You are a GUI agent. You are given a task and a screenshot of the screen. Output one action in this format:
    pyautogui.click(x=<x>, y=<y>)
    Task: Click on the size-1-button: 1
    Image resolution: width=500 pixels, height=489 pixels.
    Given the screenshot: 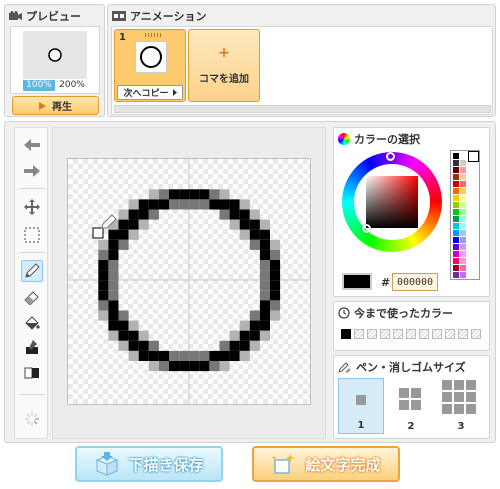 What is the action you would take?
    pyautogui.click(x=361, y=406)
    